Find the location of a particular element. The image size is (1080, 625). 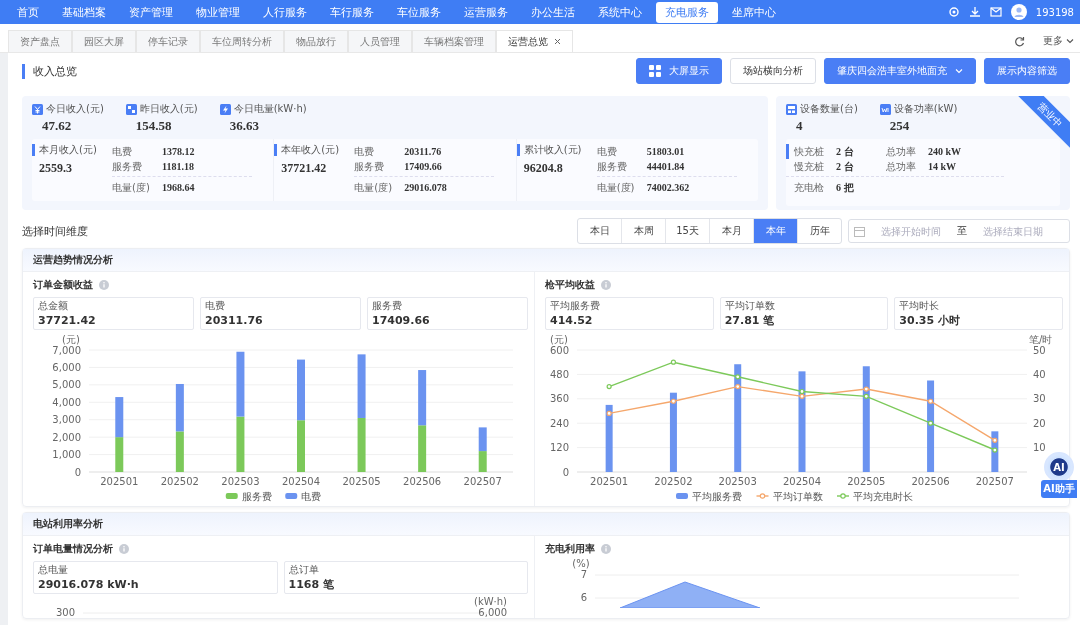

detail-value: 74002.362 is located at coordinates (668, 187).